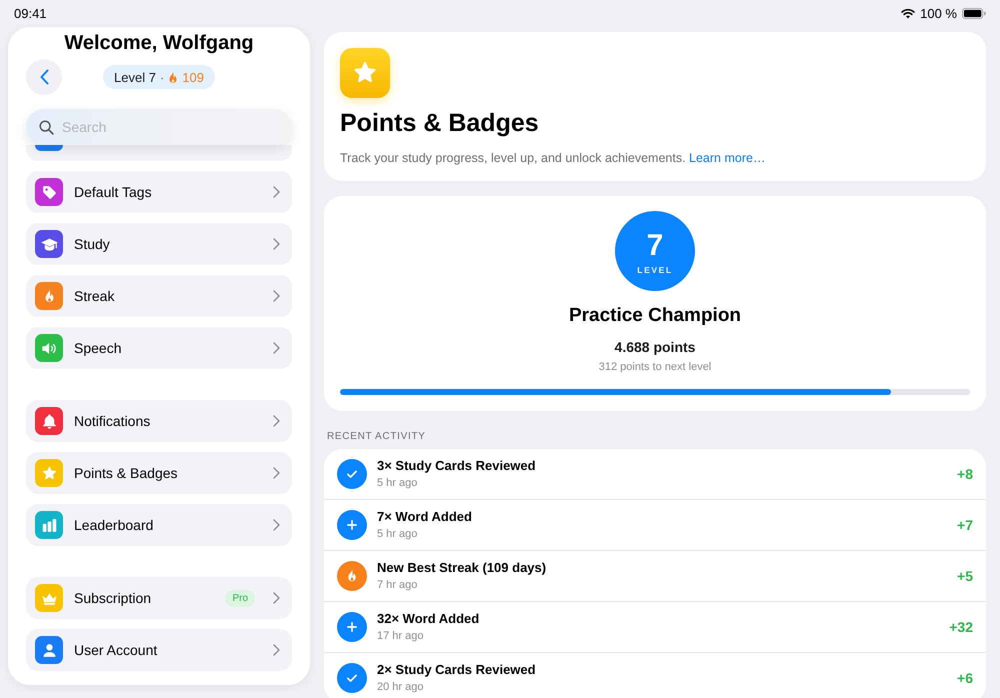  Describe the element at coordinates (655, 367) in the screenshot. I see `points-to-next: 312 points to next level` at that location.